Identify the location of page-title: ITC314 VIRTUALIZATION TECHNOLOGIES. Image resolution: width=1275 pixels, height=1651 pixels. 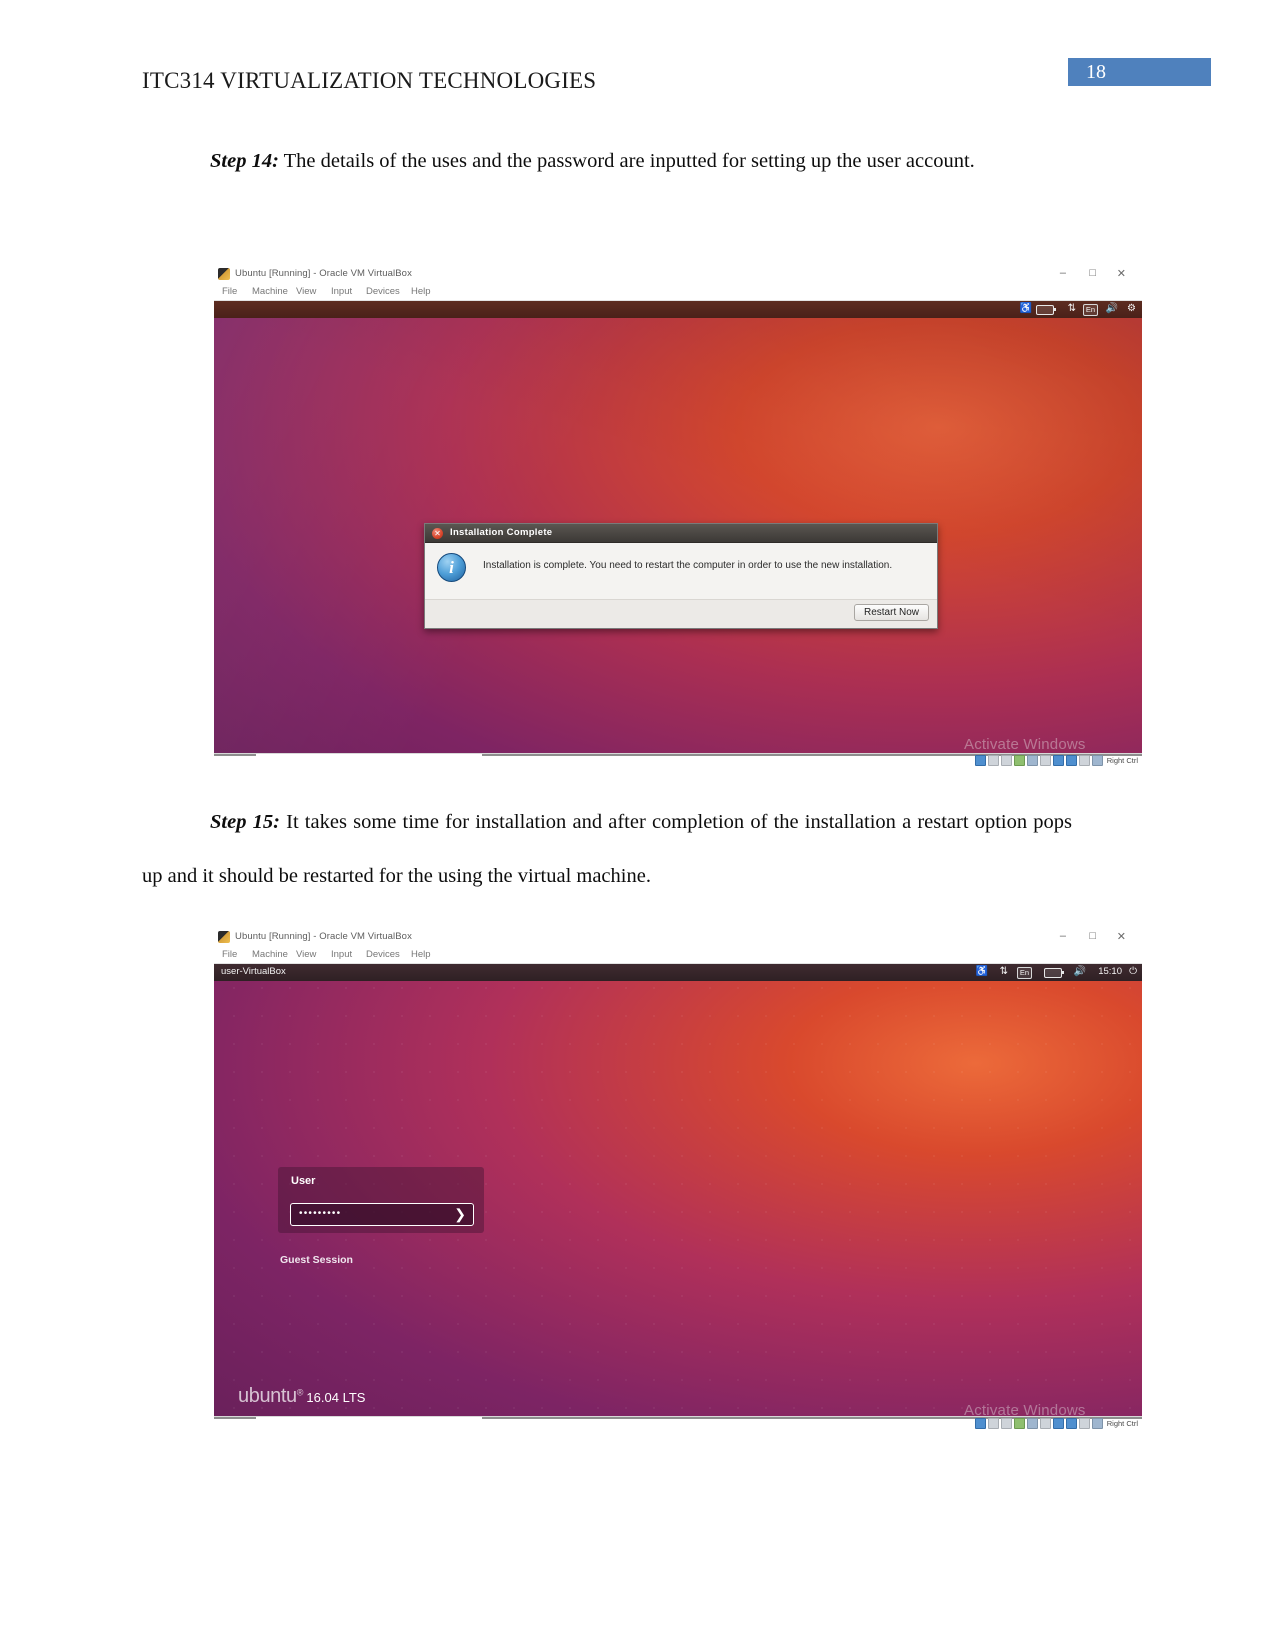
(369, 80).